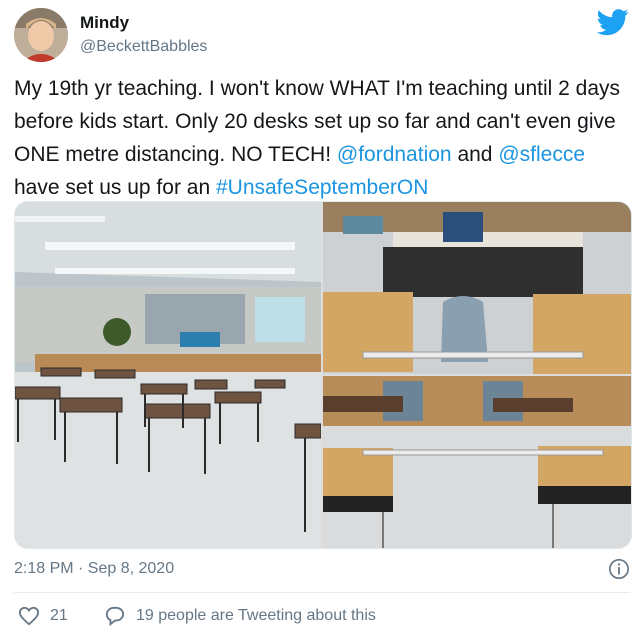  What do you see at coordinates (322, 592) in the screenshot?
I see `divider` at bounding box center [322, 592].